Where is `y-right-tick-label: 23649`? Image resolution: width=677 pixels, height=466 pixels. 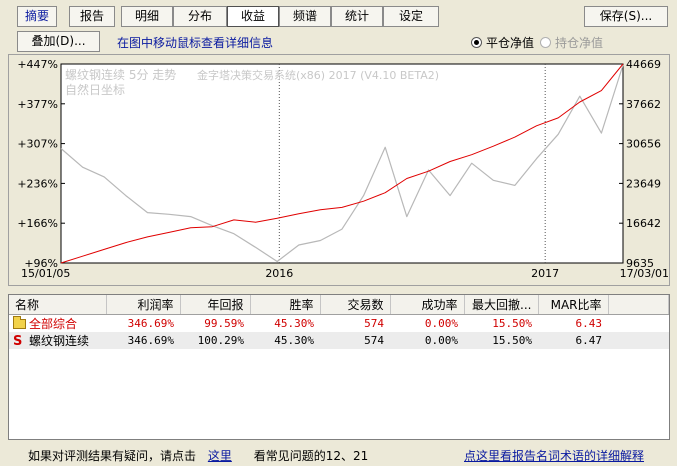 y-right-tick-label: 23649 is located at coordinates (643, 183).